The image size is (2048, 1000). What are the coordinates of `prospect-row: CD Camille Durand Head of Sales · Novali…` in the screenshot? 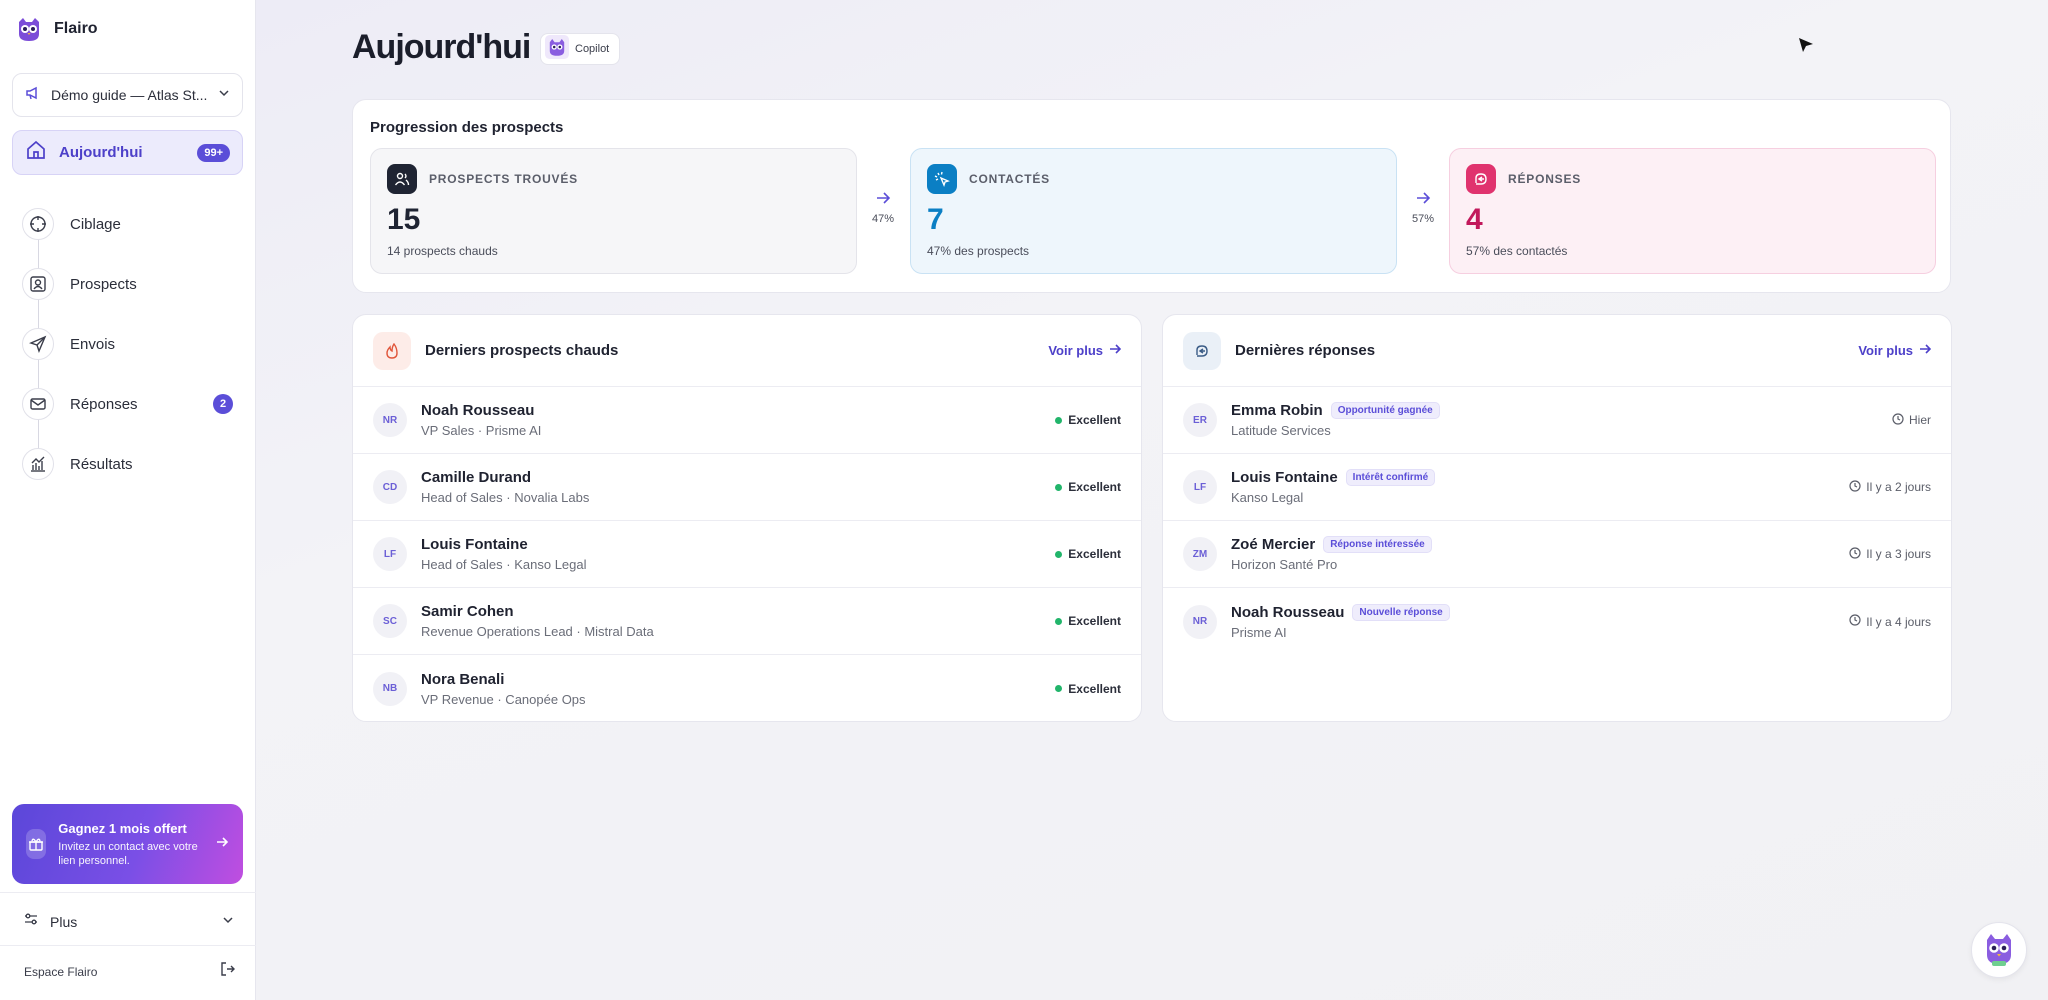 It's located at (747, 487).